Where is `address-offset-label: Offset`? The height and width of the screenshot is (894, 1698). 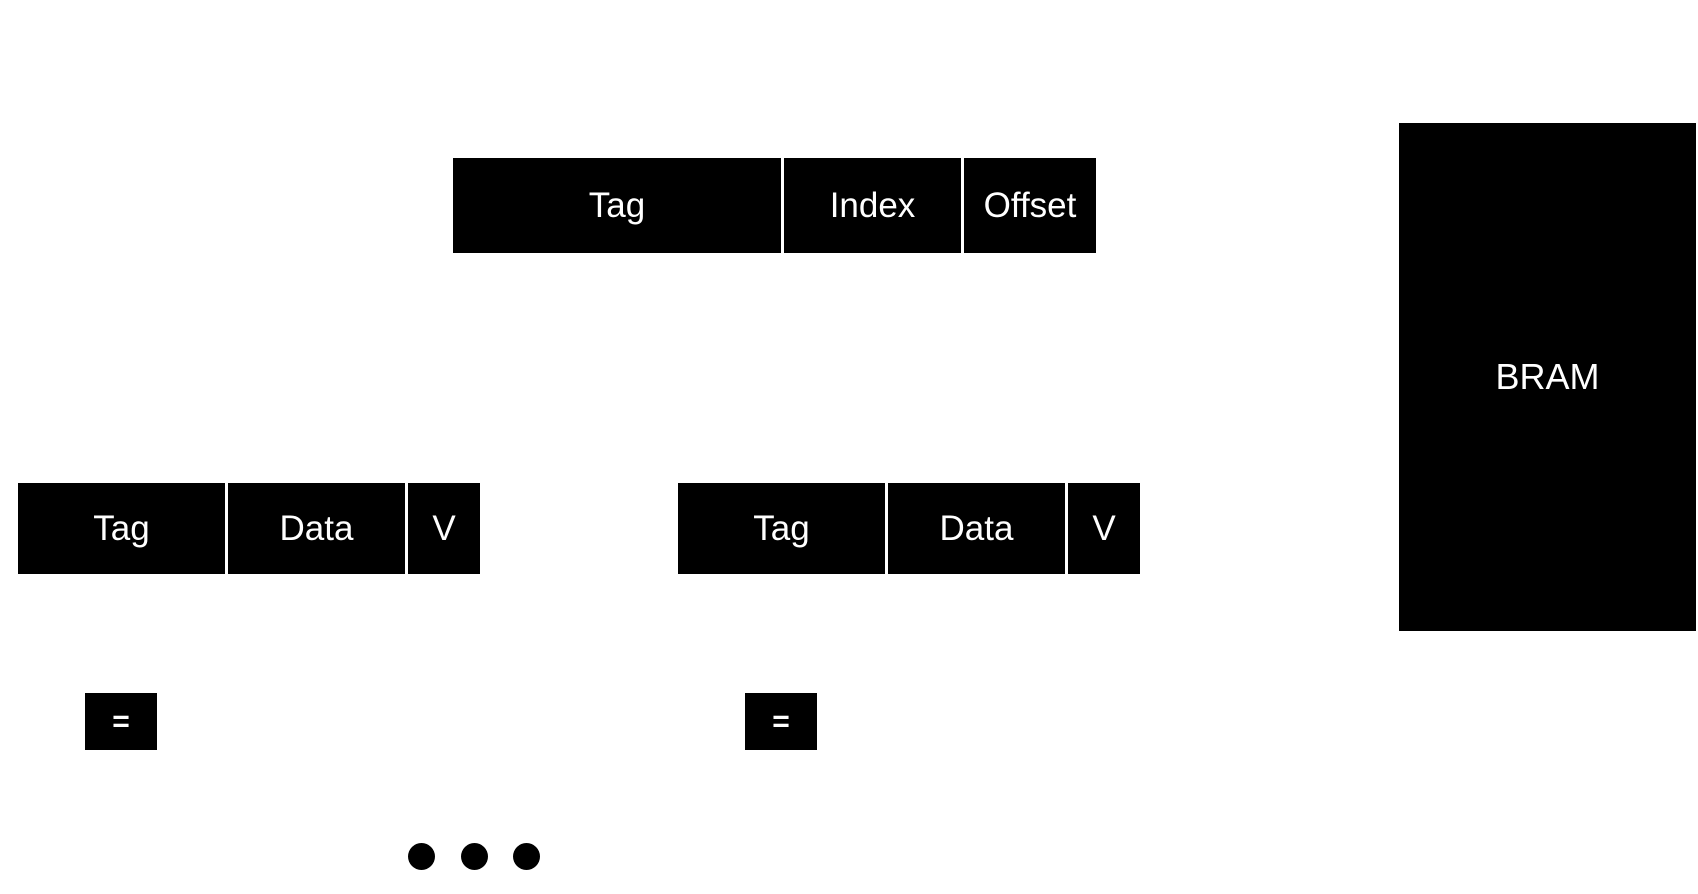
address-offset-label: Offset is located at coordinates (1030, 205).